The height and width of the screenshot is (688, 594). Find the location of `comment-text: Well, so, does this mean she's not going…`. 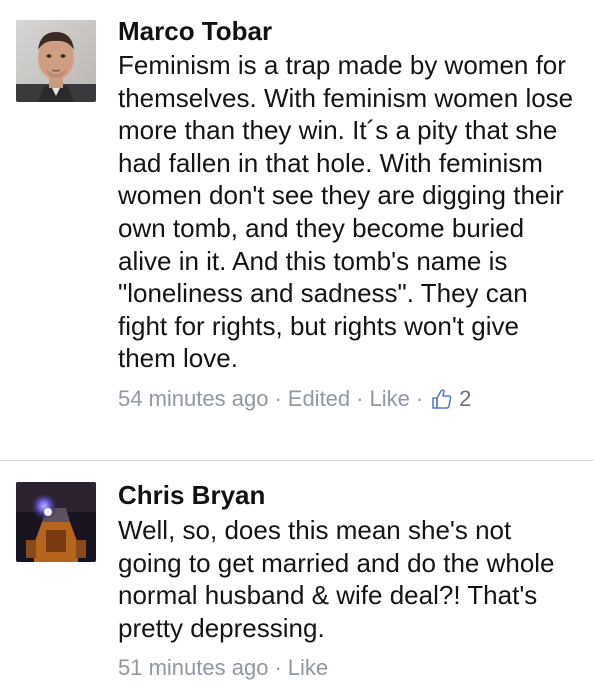

comment-text: Well, so, does this mean she's not going… is located at coordinates (336, 579).